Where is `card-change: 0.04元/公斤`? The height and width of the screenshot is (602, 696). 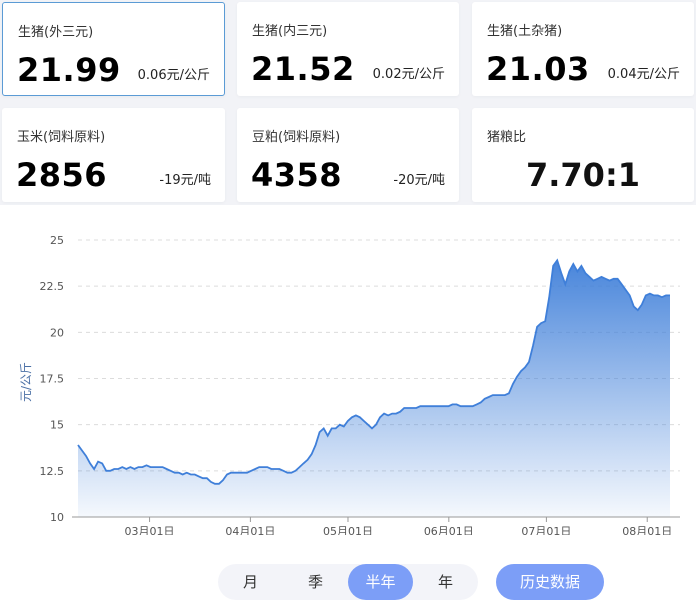
card-change: 0.04元/公斤 is located at coordinates (643, 74).